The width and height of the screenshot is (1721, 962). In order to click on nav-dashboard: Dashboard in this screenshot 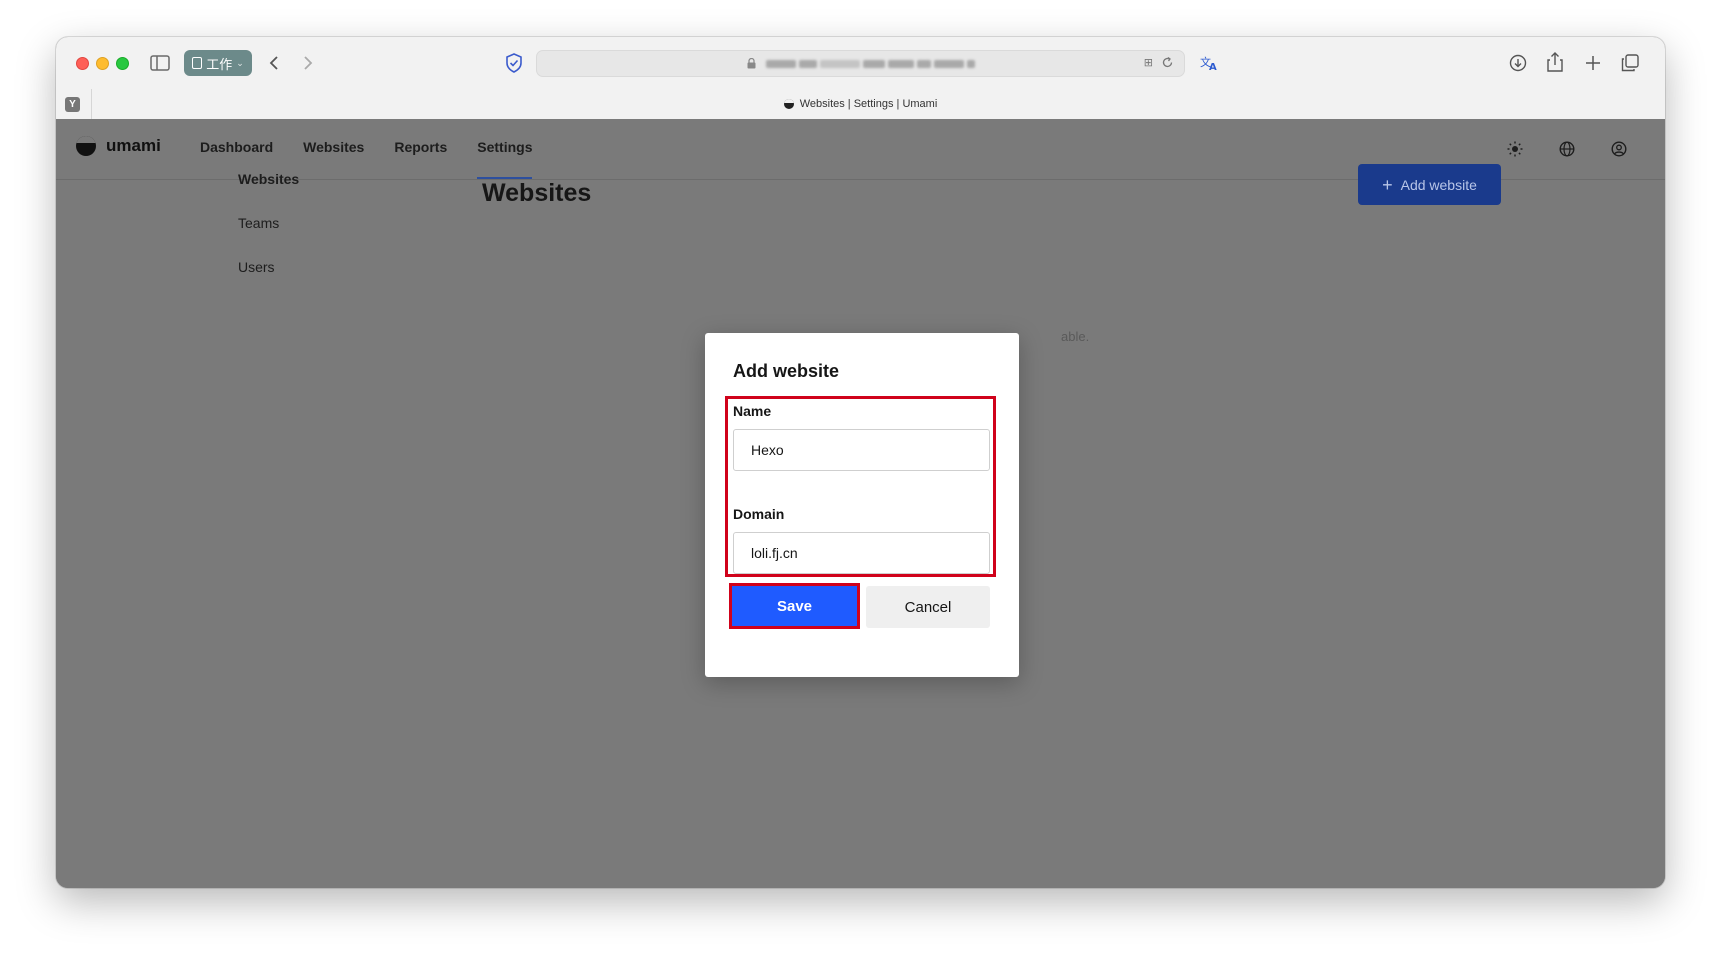, I will do `click(236, 149)`.